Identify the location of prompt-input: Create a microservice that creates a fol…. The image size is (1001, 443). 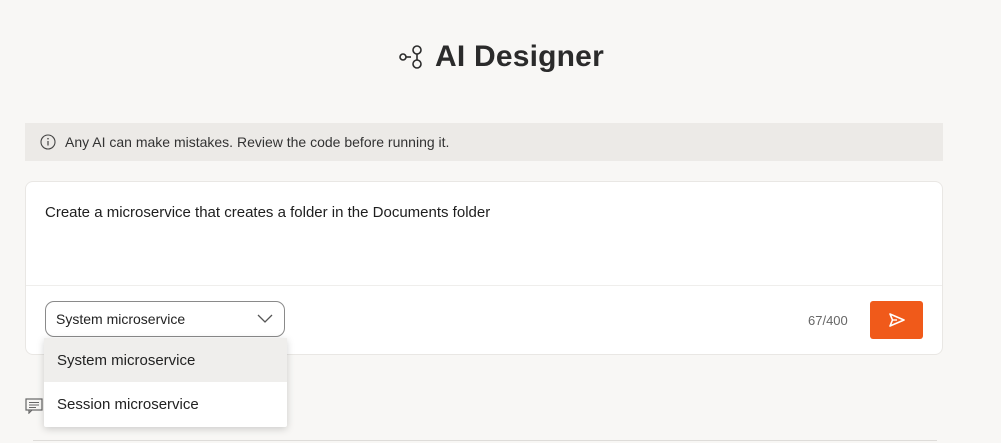
(267, 212).